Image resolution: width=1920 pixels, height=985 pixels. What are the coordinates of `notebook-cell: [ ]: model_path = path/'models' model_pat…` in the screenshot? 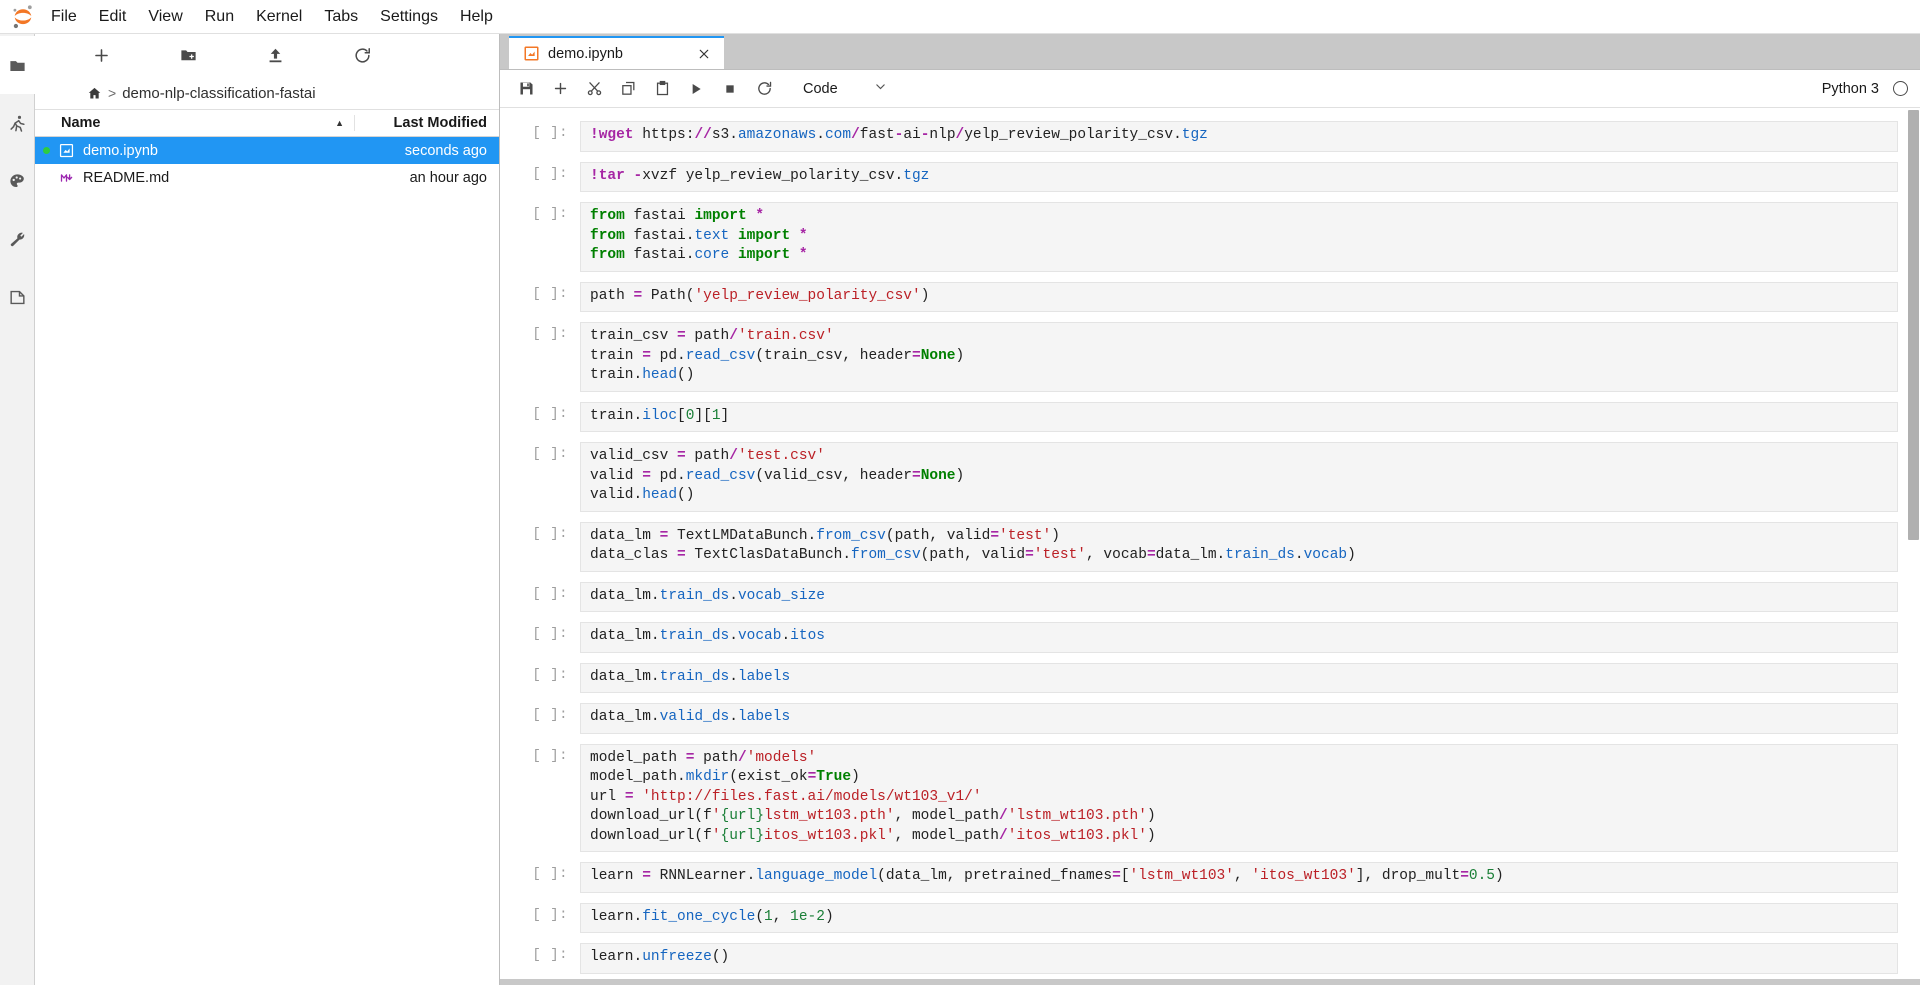 It's located at (1210, 798).